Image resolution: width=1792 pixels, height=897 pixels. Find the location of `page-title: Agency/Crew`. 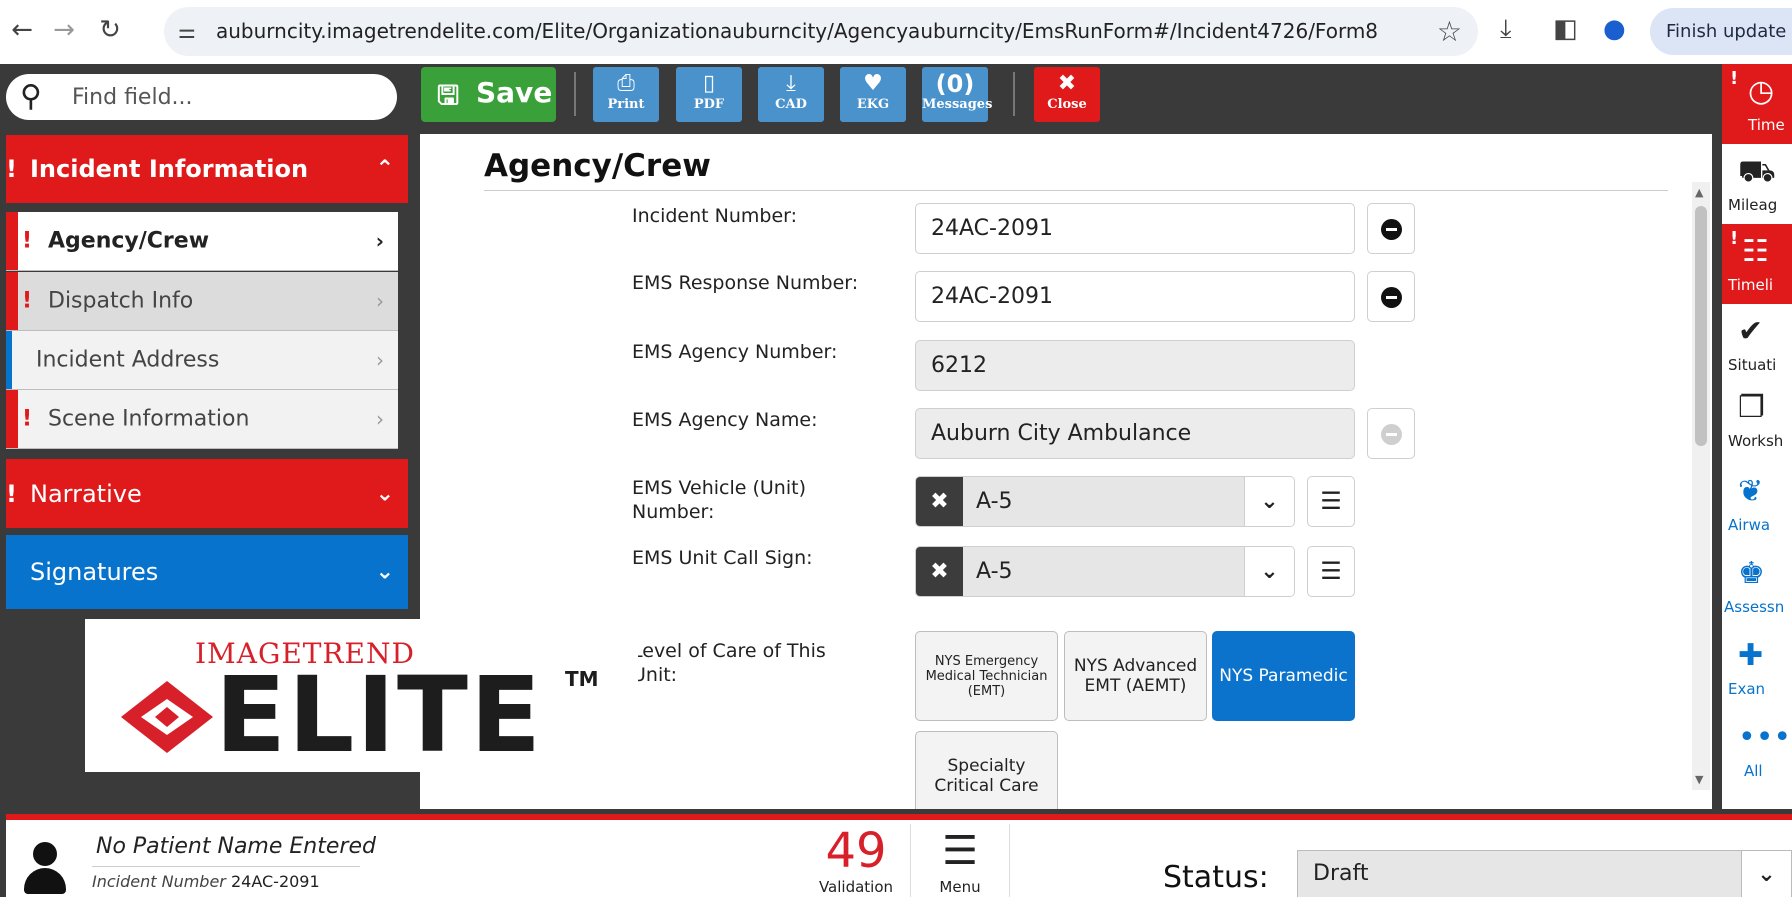

page-title: Agency/Crew is located at coordinates (597, 166).